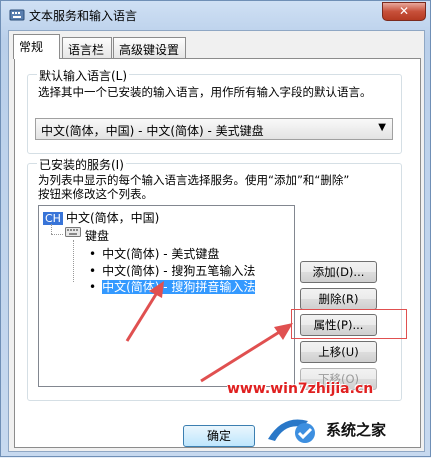 This screenshot has width=431, height=458. I want to click on installed-services-label: 已安装的服务(I), so click(81, 164).